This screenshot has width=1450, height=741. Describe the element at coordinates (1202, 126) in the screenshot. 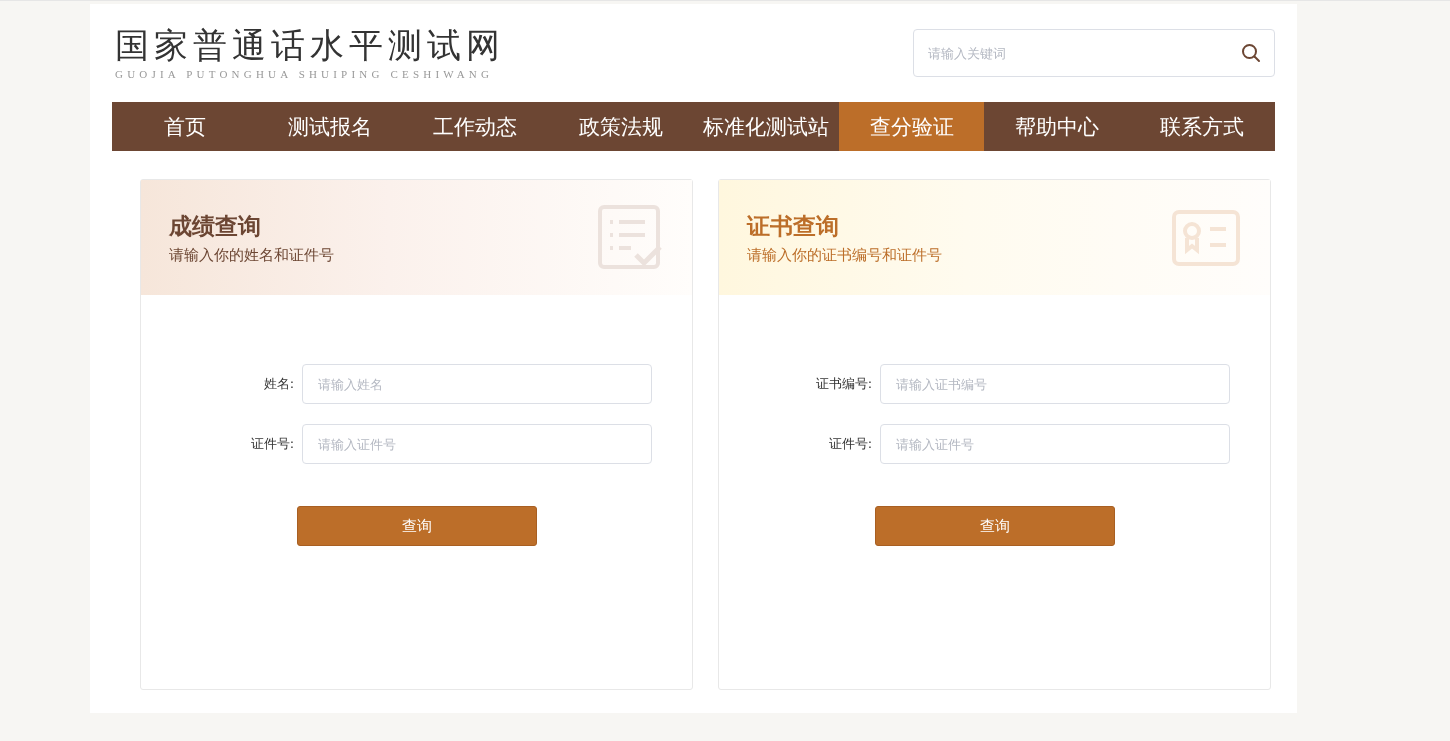

I see `nav-item: 联系方式` at that location.